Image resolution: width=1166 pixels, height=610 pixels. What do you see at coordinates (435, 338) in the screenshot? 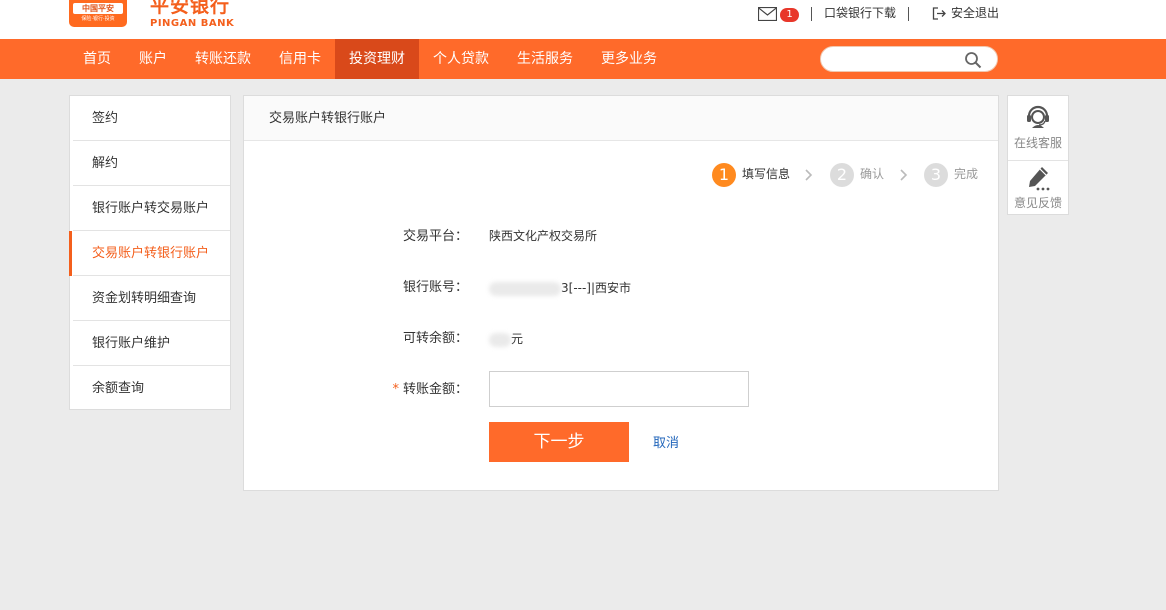
I see `balance-label: 可转余额：` at bounding box center [435, 338].